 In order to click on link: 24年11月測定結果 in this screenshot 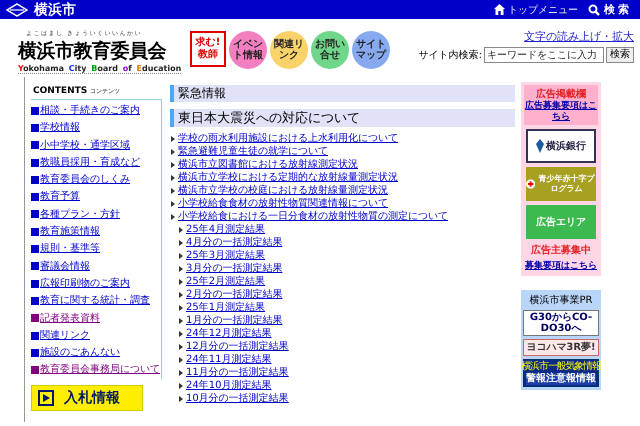, I will do `click(229, 359)`.